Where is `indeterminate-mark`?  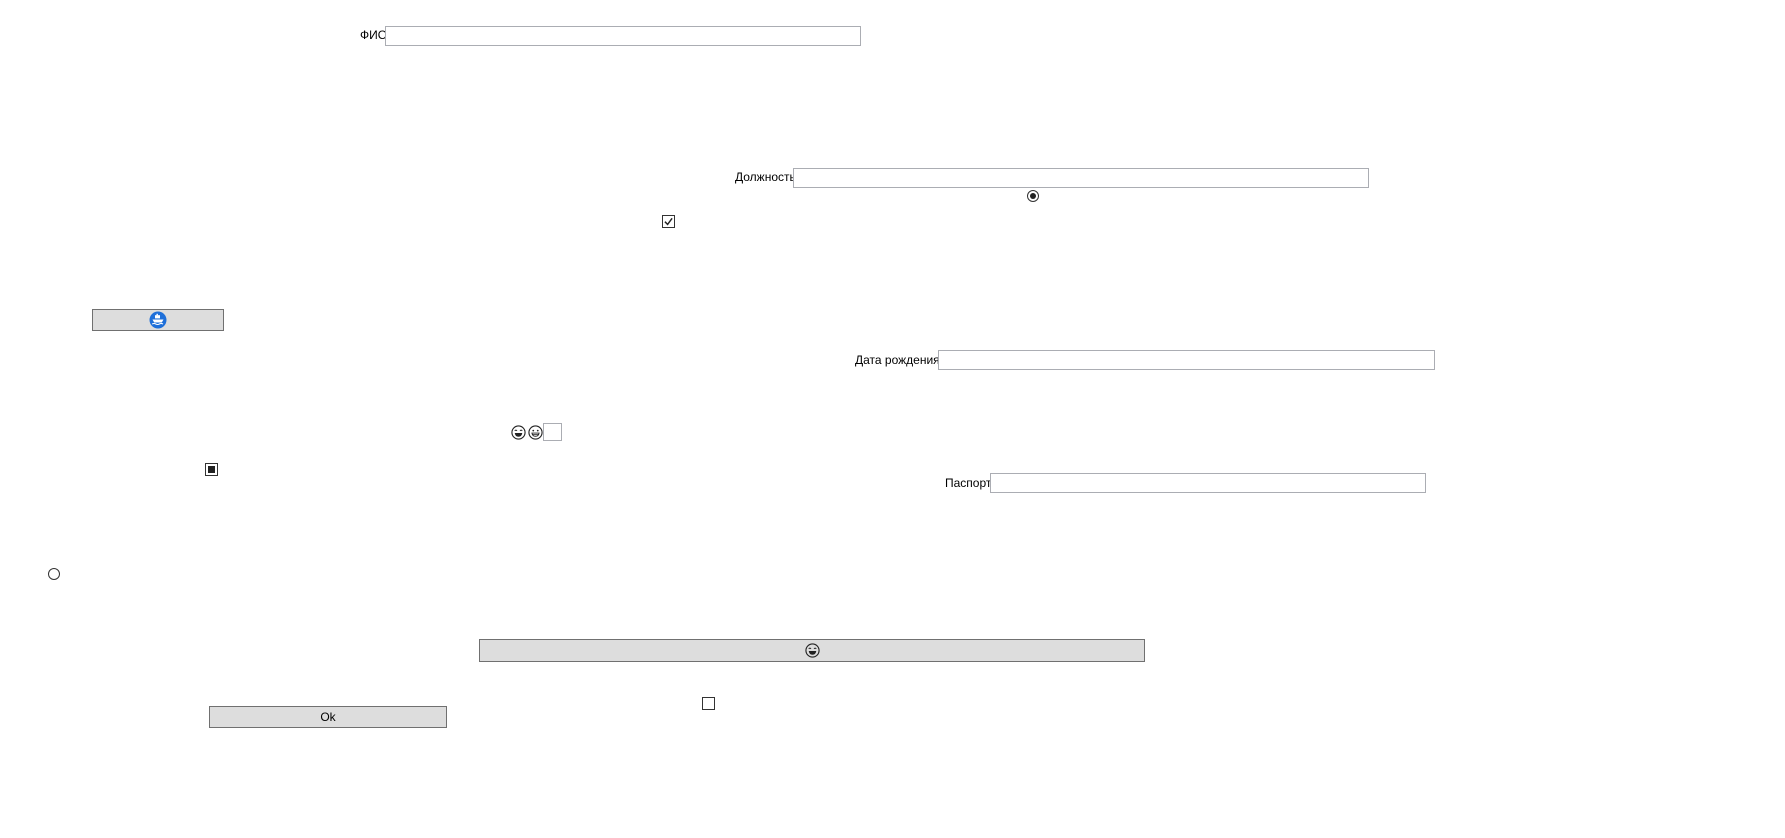
indeterminate-mark is located at coordinates (211, 469).